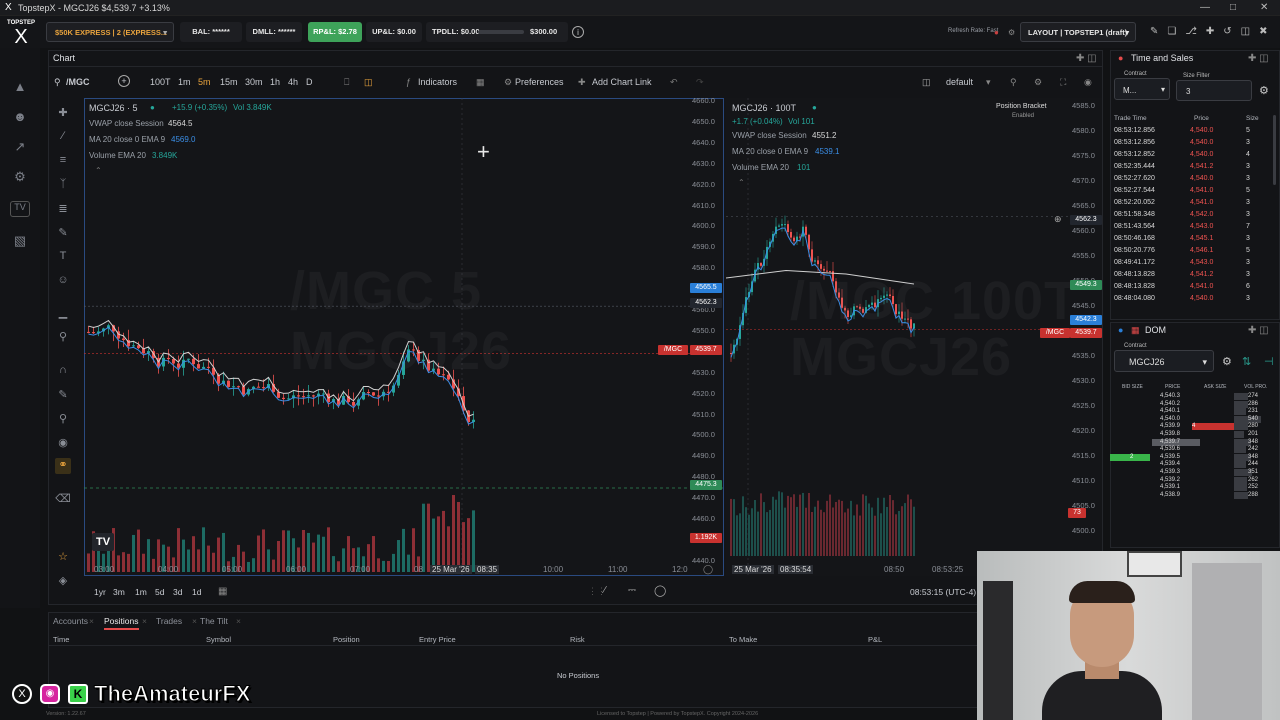  I want to click on shield-icon: ▧, so click(20, 241).